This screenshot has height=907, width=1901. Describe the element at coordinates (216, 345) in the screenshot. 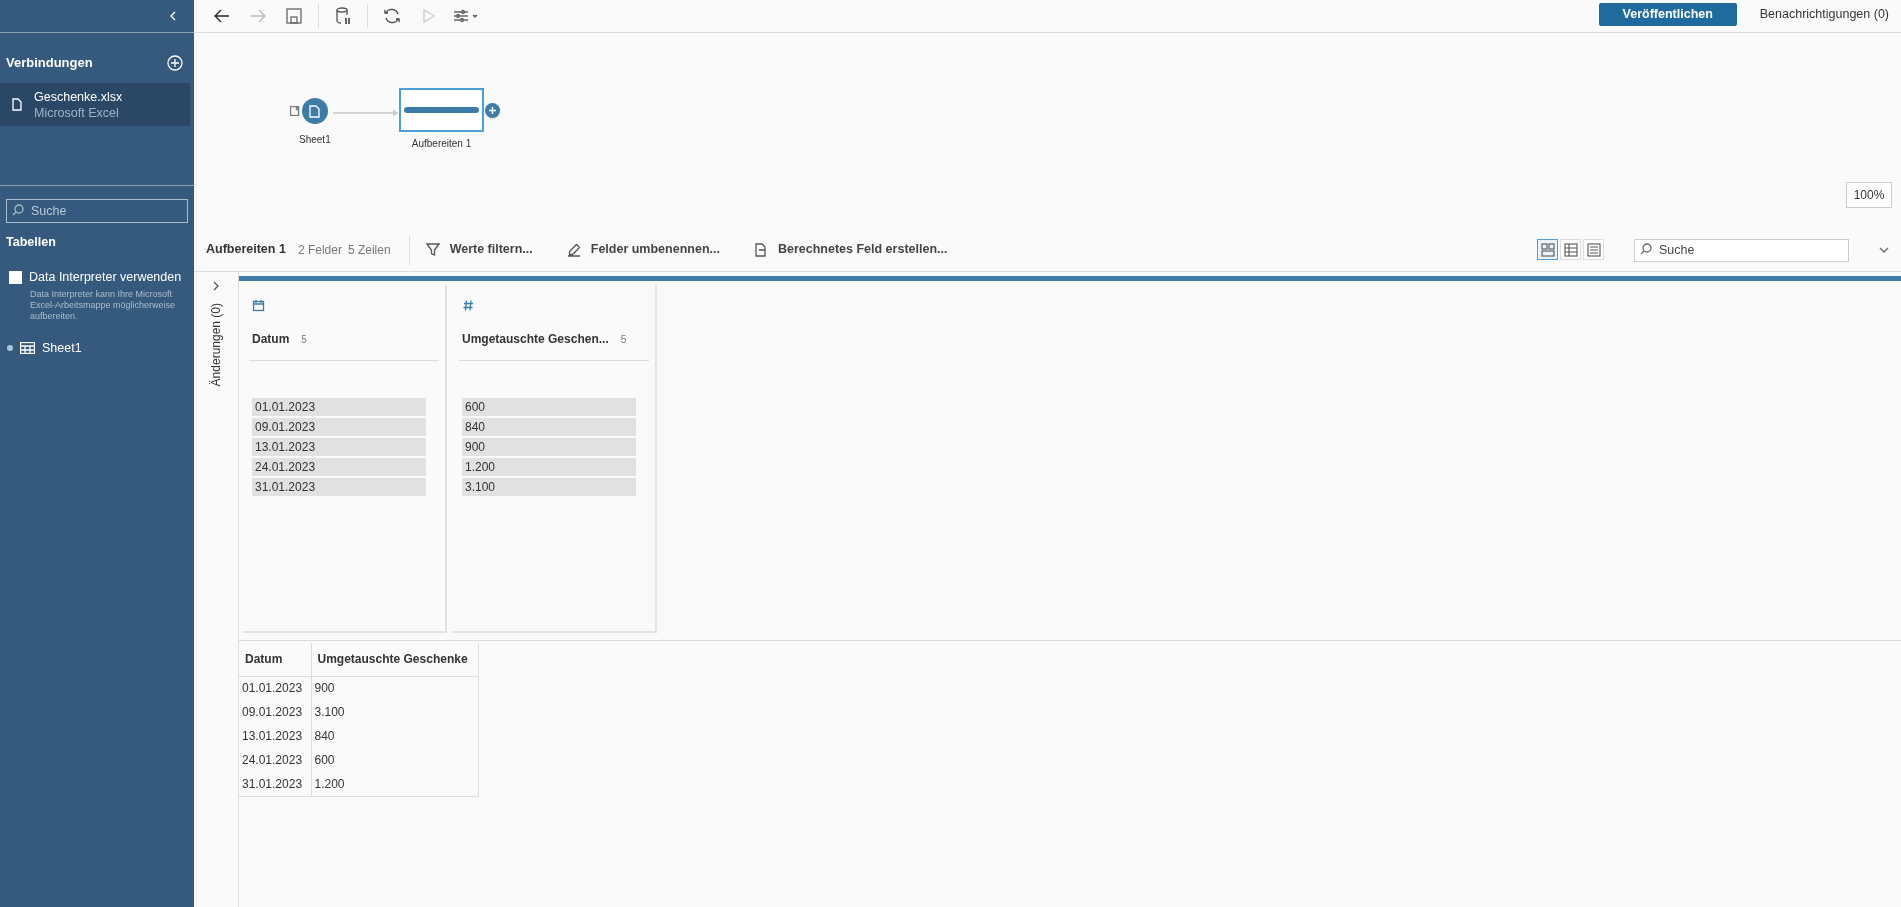

I see `changes-label: Änderungen (0)` at that location.